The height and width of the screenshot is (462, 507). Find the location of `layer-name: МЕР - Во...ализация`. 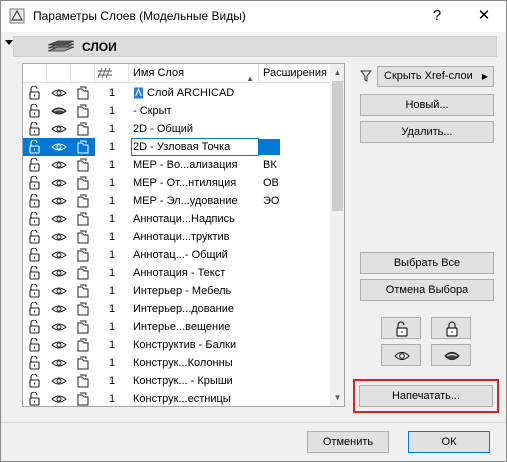

layer-name: МЕР - Во...ализация is located at coordinates (195, 165).